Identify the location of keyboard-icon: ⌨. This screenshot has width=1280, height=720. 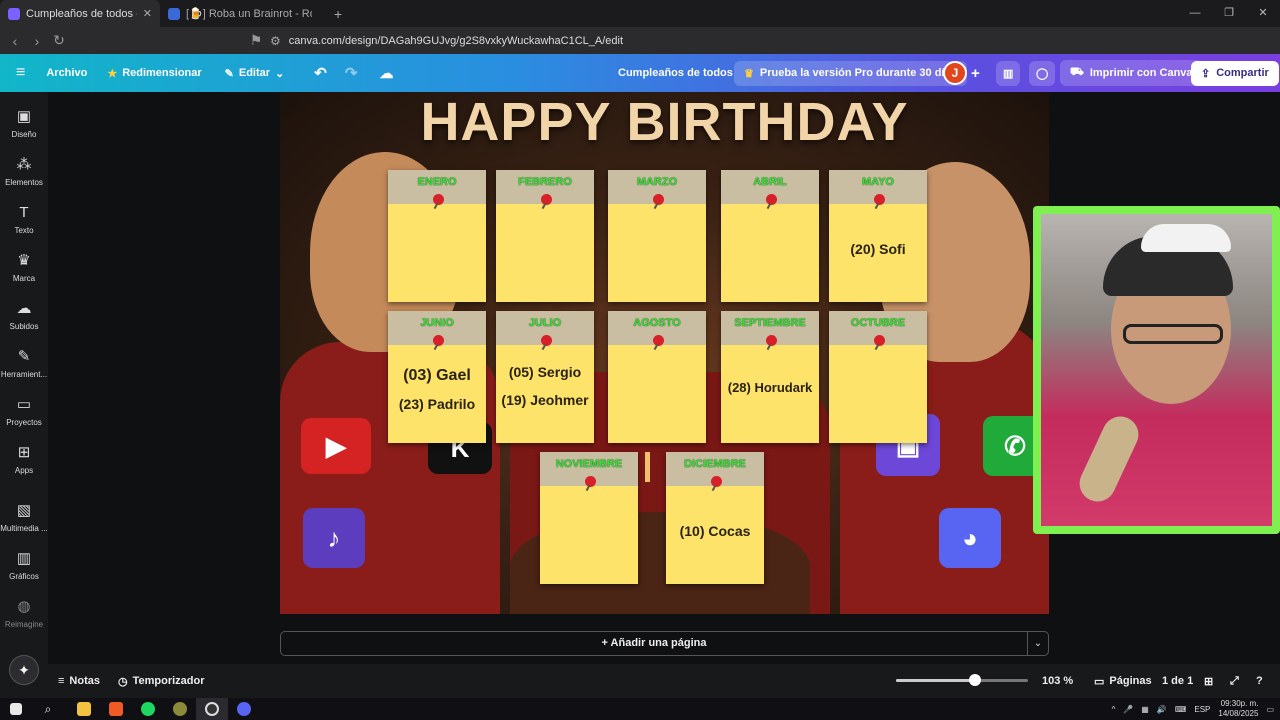
(1181, 709).